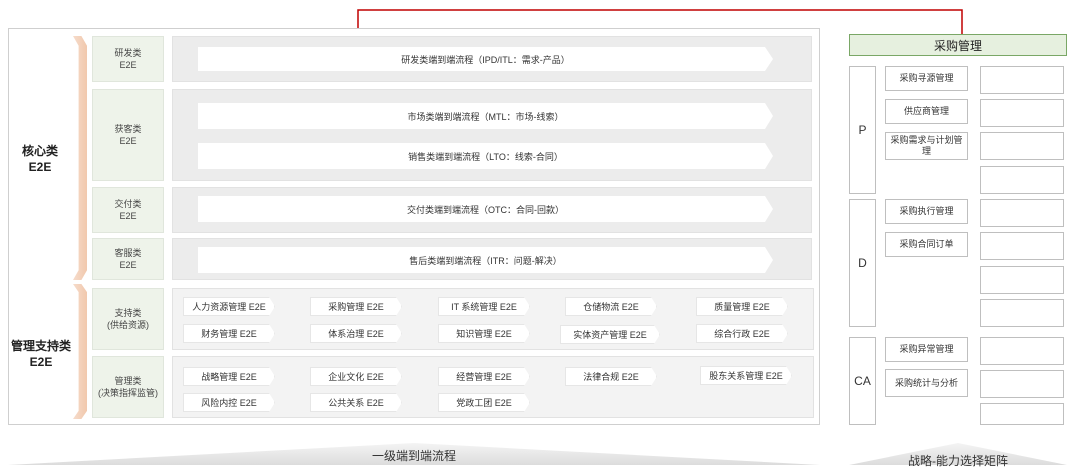 This screenshot has width=1080, height=473. Describe the element at coordinates (862, 130) in the screenshot. I see `phase-p: P` at that location.